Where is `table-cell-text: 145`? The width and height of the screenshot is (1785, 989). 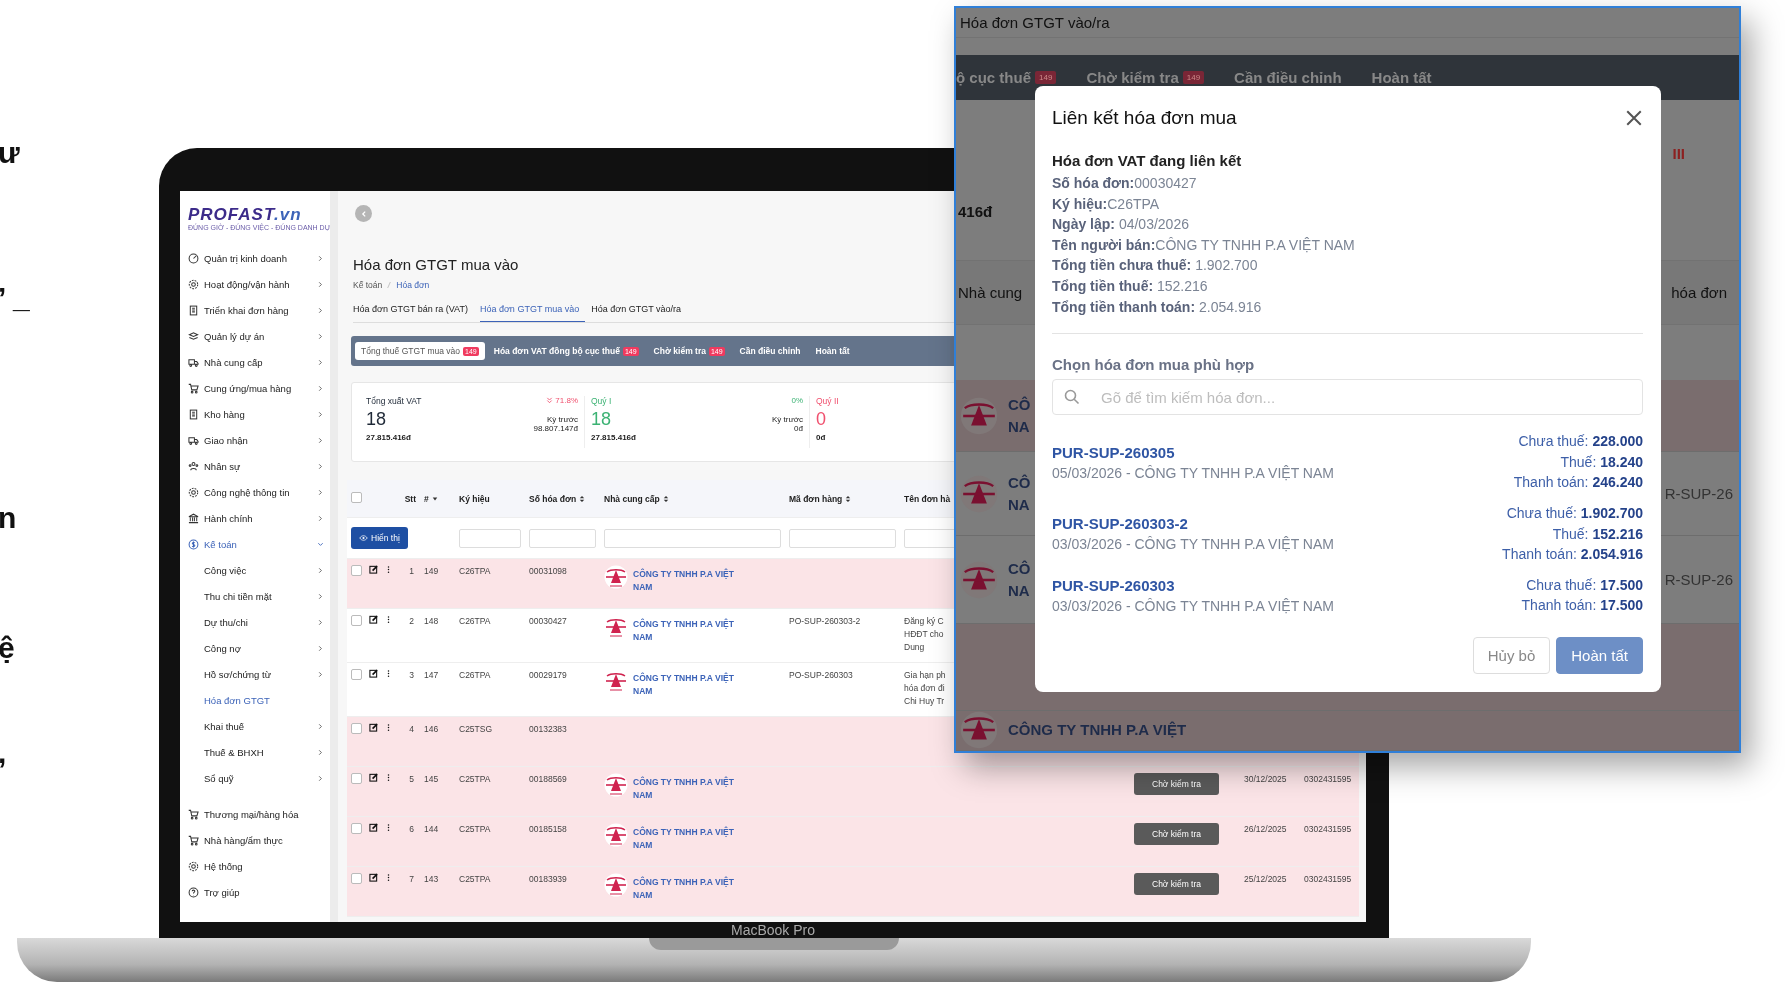 table-cell-text: 145 is located at coordinates (431, 779).